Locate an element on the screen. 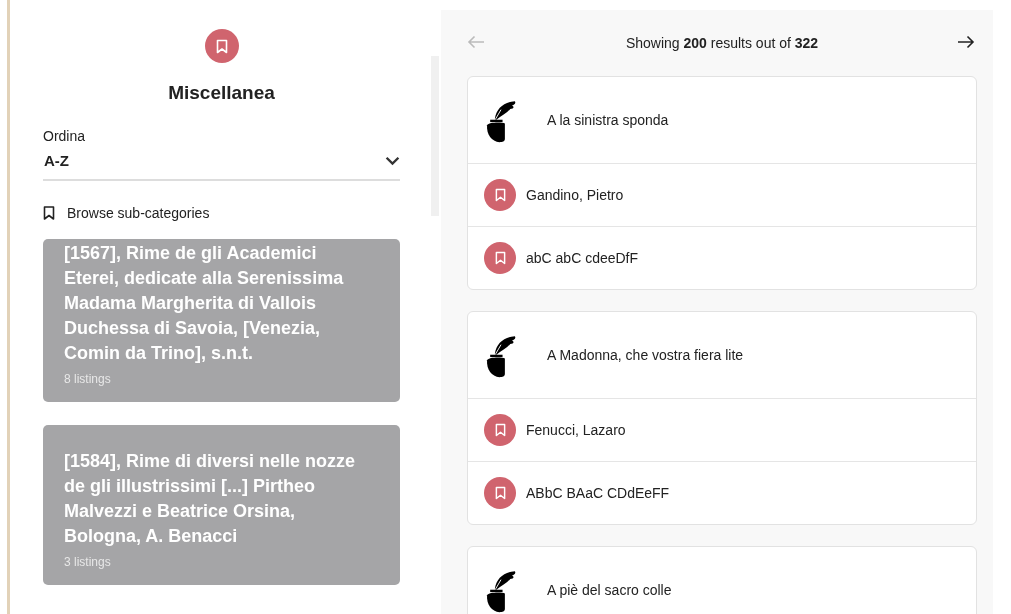 Image resolution: width=1011 pixels, height=614 pixels. next-button is located at coordinates (967, 43).